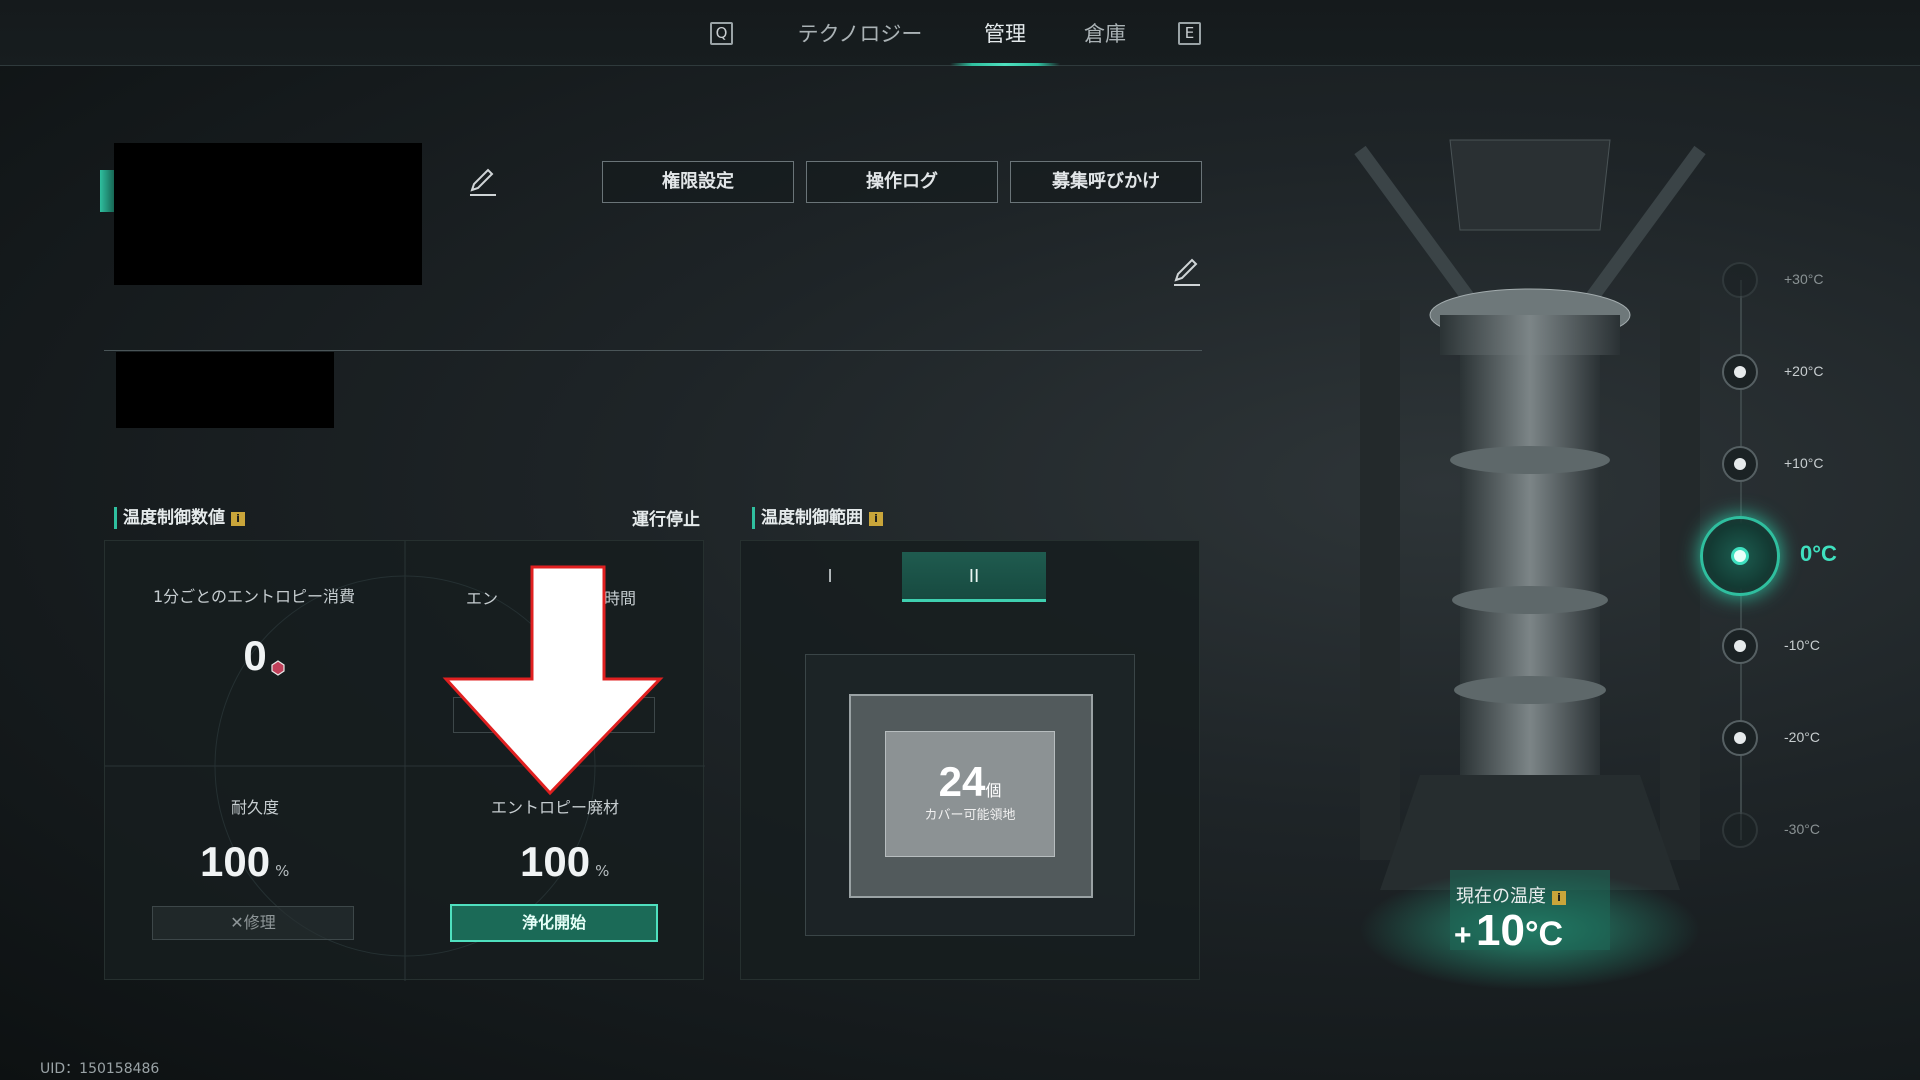  What do you see at coordinates (1790, 556) in the screenshot?
I see `scale-tick-zero: 0°C` at bounding box center [1790, 556].